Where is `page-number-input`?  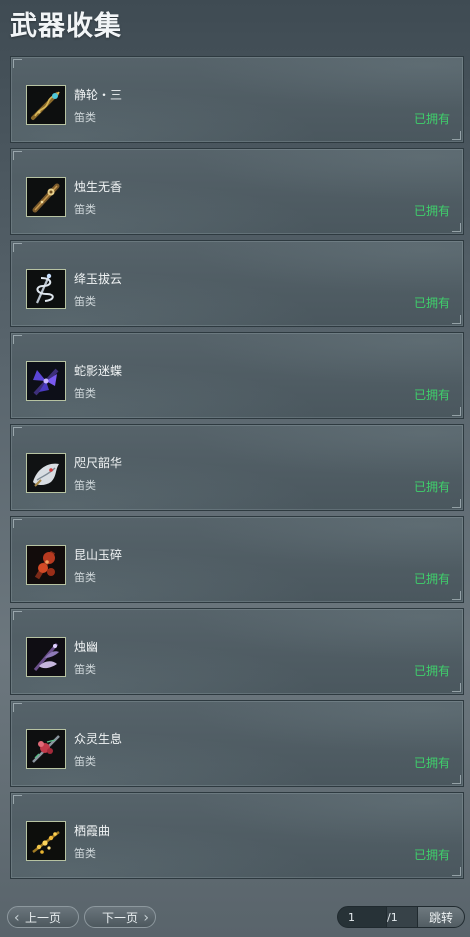 page-number-input is located at coordinates (362, 917).